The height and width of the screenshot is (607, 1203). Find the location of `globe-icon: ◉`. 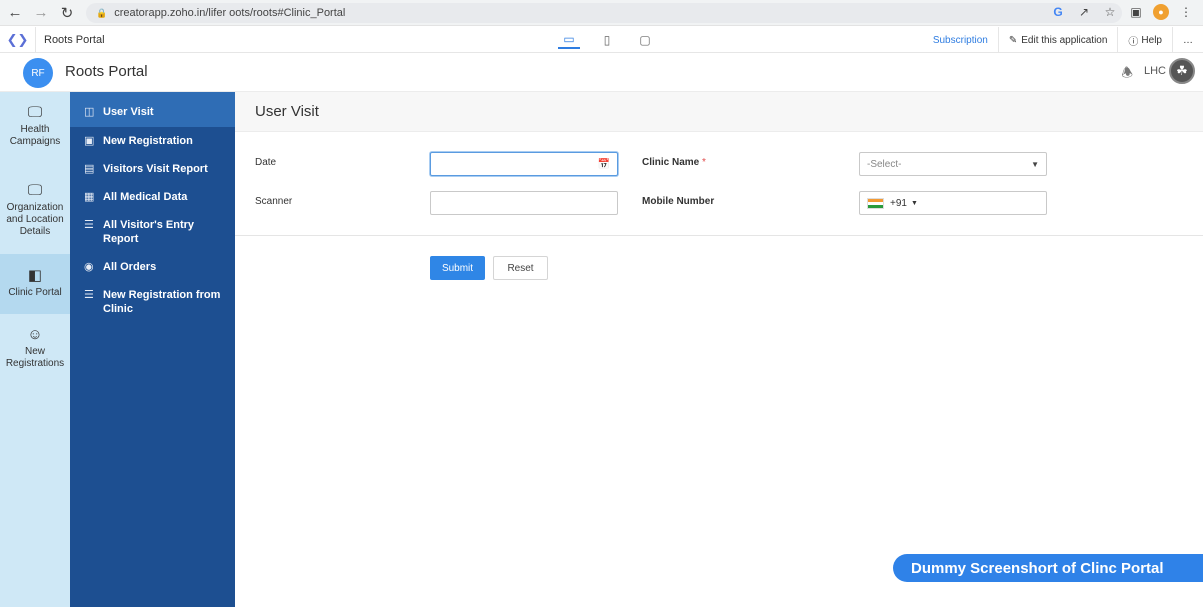

globe-icon: ◉ is located at coordinates (89, 267).